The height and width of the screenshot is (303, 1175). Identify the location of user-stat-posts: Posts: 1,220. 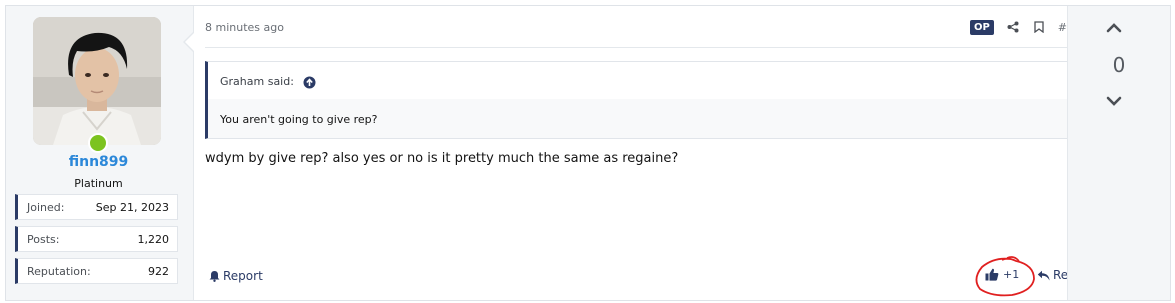
(96, 239).